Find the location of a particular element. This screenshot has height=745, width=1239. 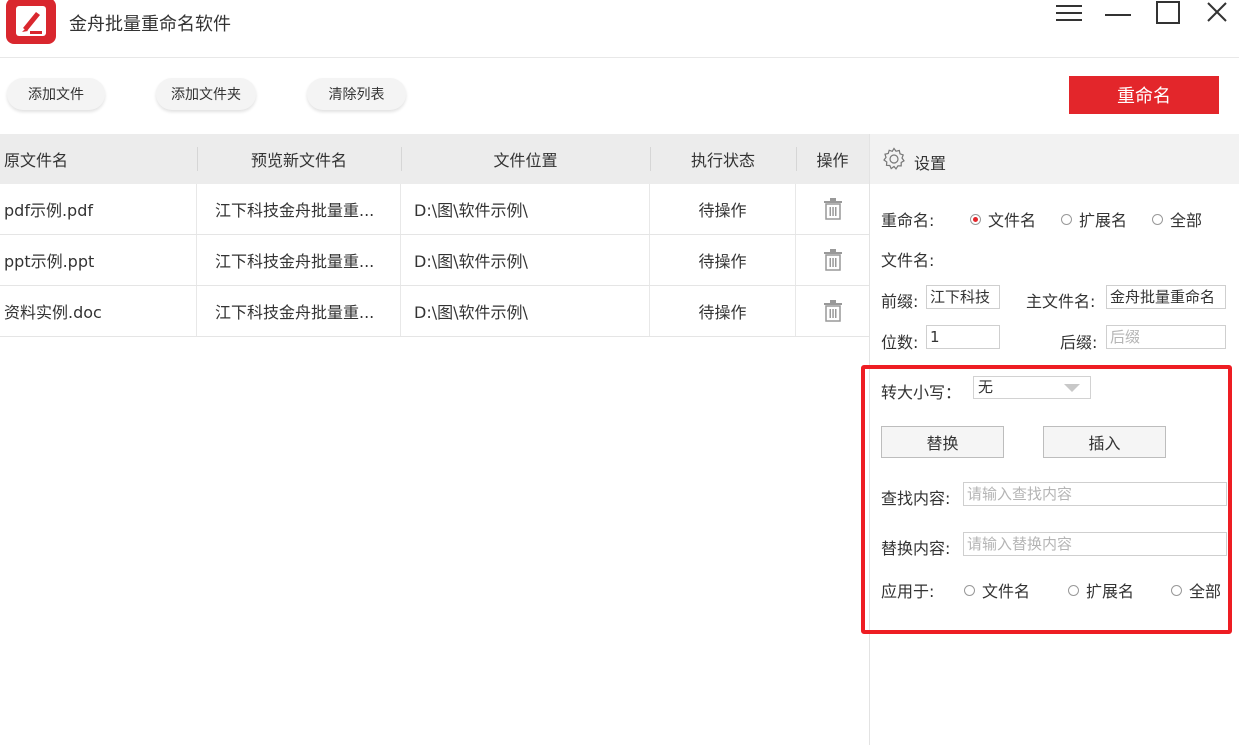

close-icon is located at coordinates (1217, 15).